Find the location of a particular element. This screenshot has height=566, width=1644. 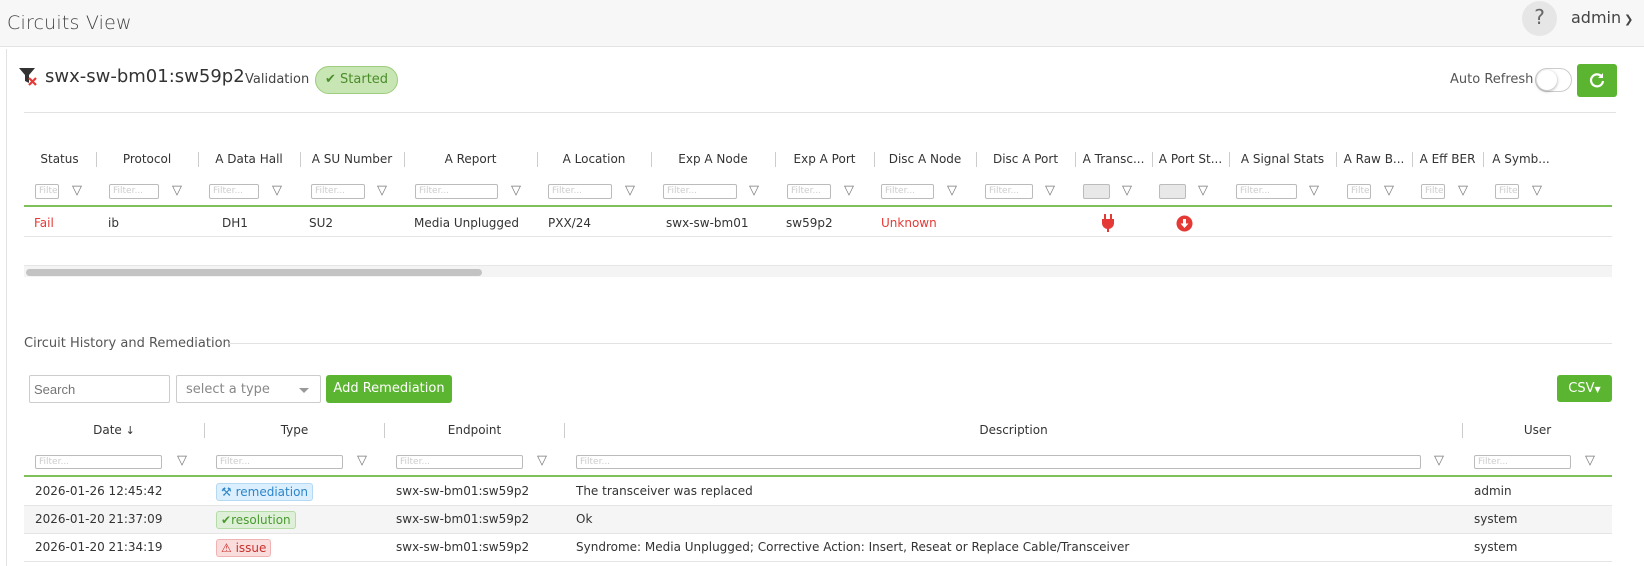

col-header-protocol: Protocol is located at coordinates (147, 159).